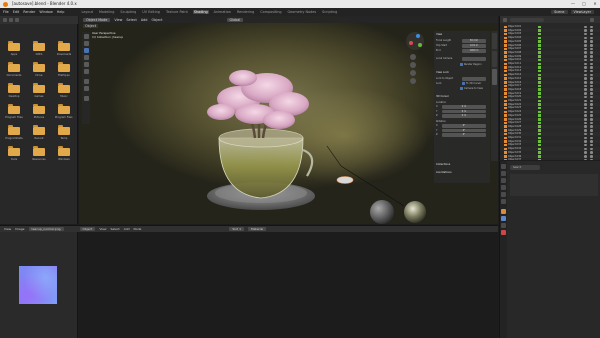 The image size is (600, 338). I want to click on menu-render: Render, so click(29, 12).